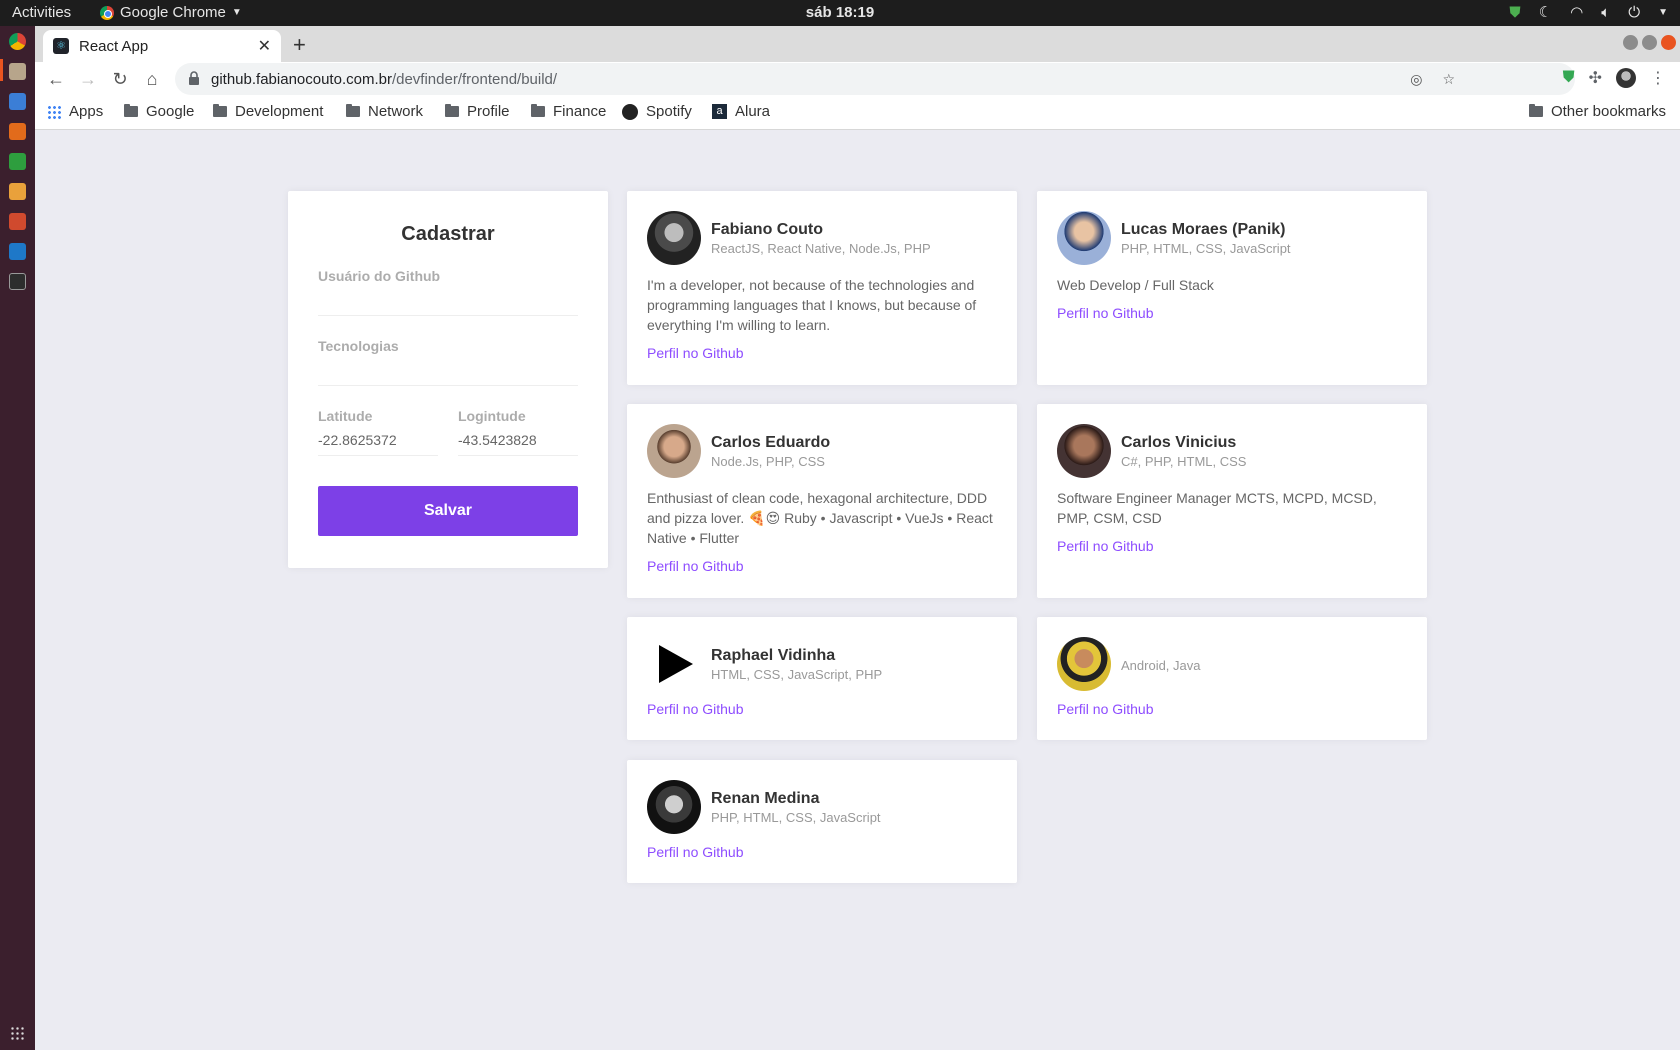  I want to click on calc-dock-icon, so click(17, 161).